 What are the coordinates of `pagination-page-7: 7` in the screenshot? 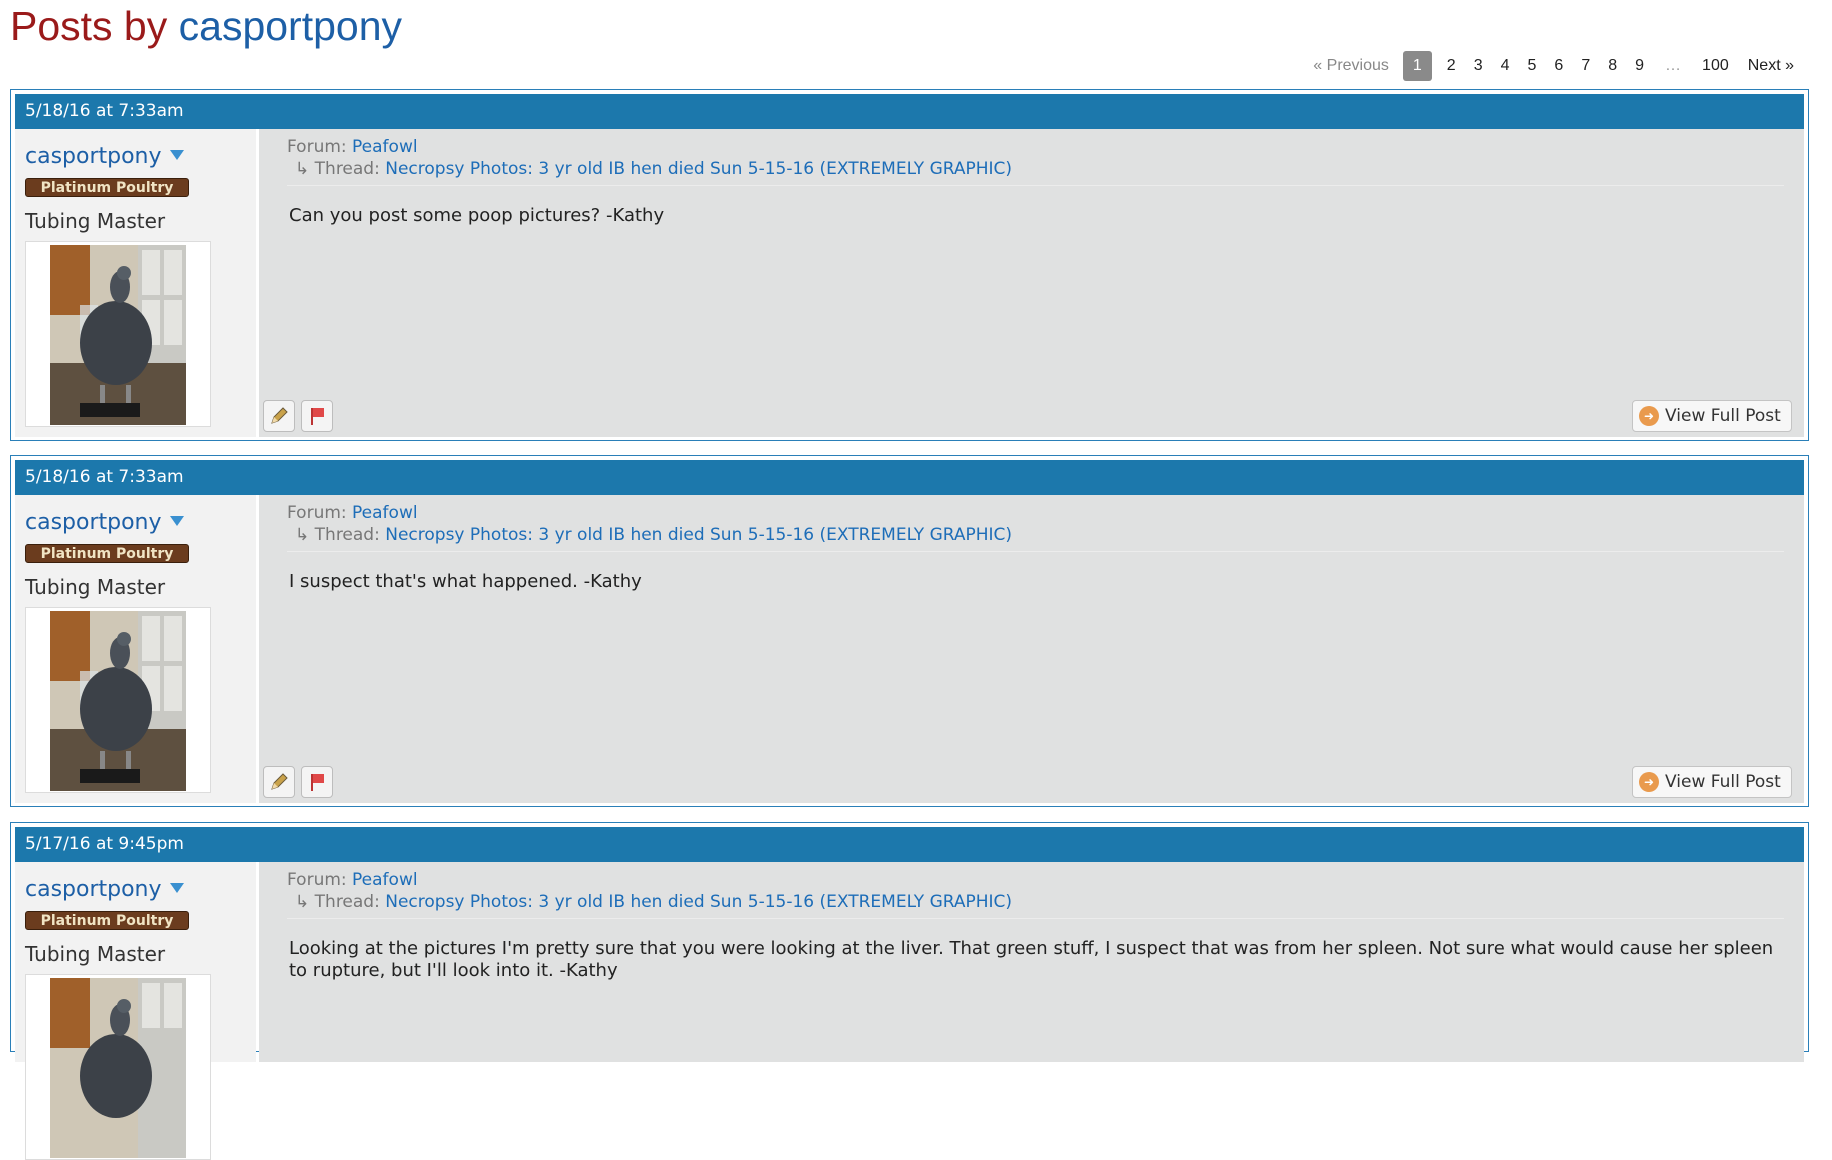 It's located at (1585, 66).